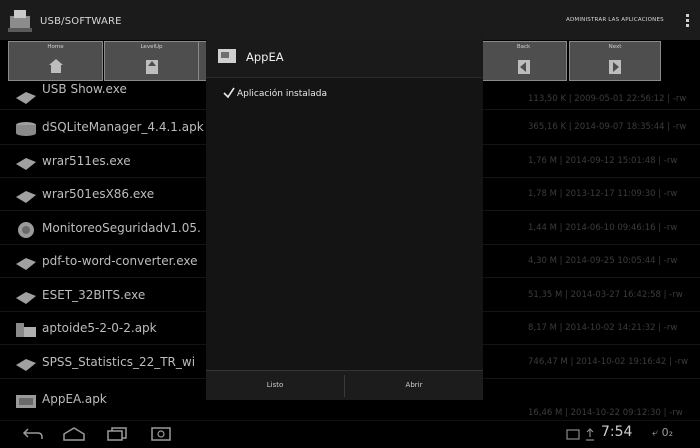  Describe the element at coordinates (117, 434) in the screenshot. I see `recent-apps-icon` at that location.